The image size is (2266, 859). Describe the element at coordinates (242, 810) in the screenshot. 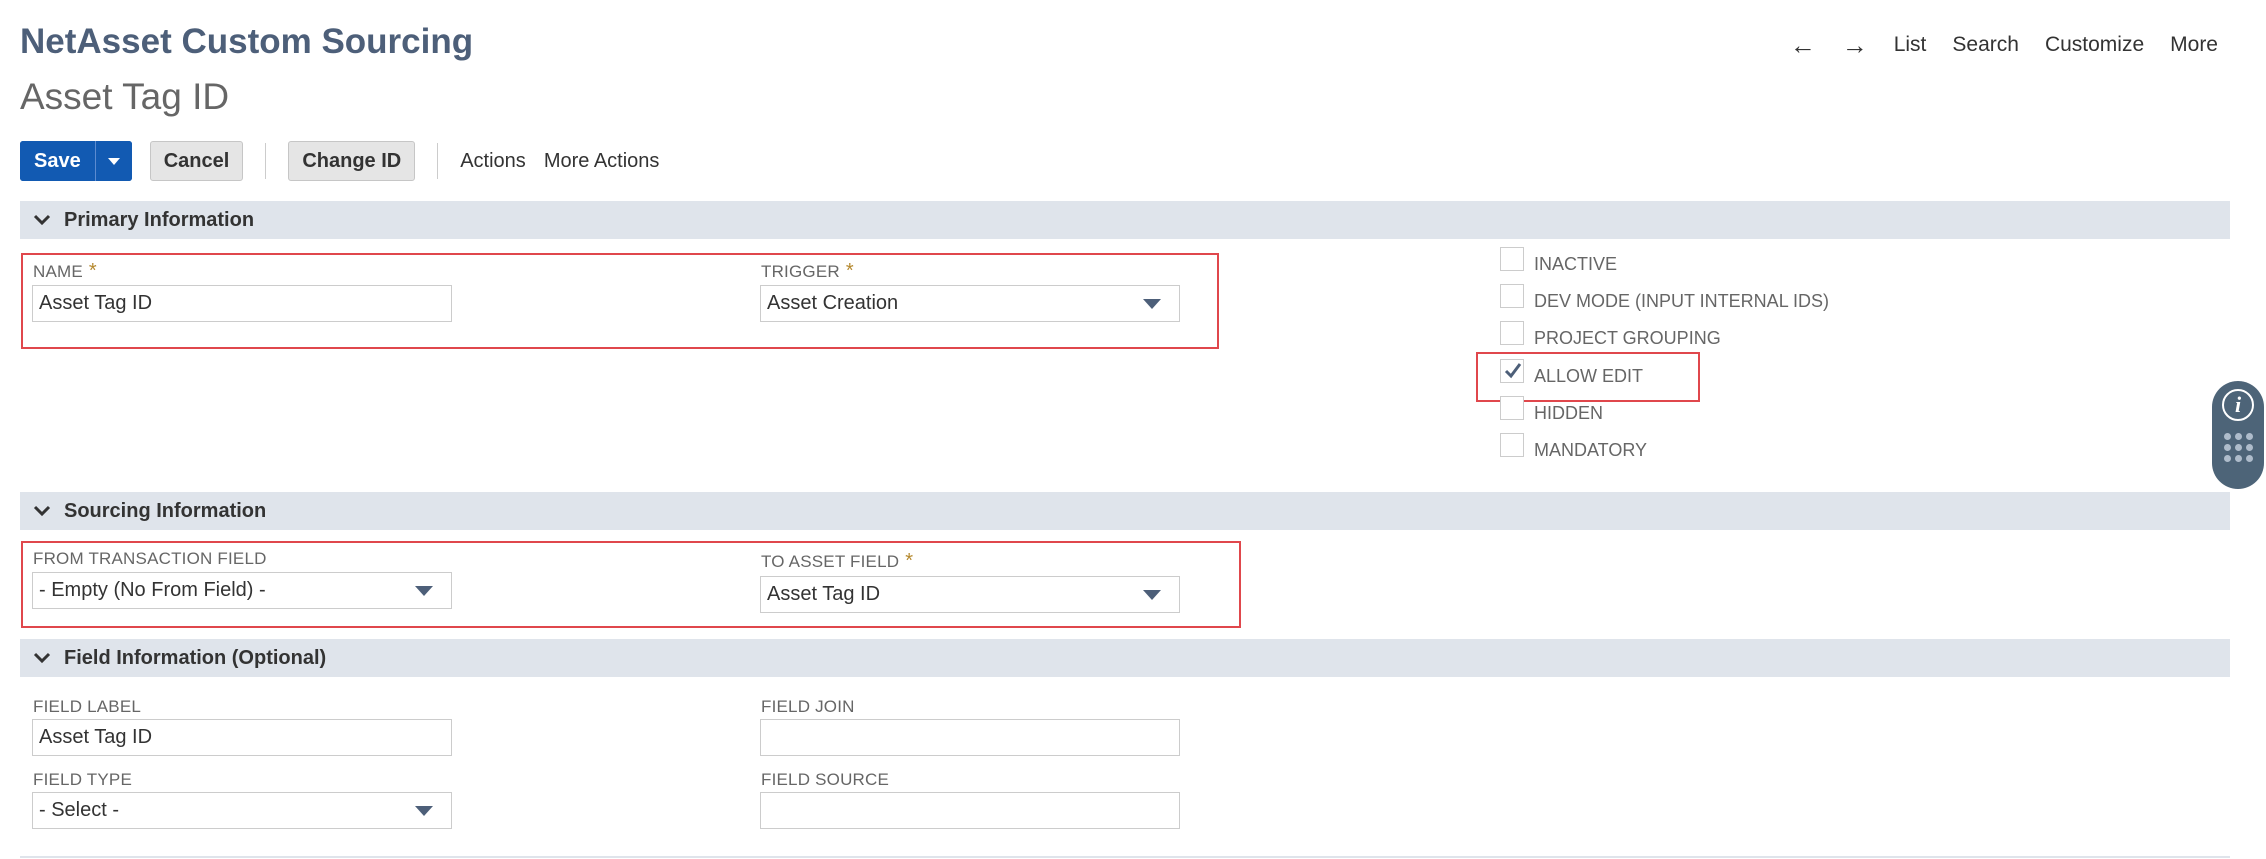

I see `field-type-select: - Select -` at that location.